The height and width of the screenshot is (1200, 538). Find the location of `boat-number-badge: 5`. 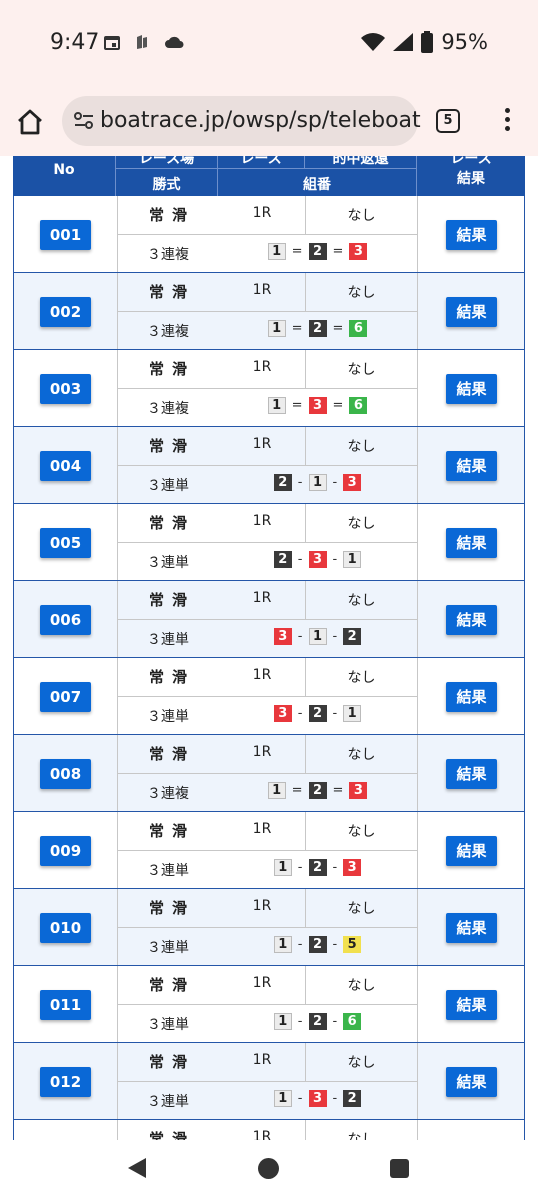

boat-number-badge: 5 is located at coordinates (352, 944).